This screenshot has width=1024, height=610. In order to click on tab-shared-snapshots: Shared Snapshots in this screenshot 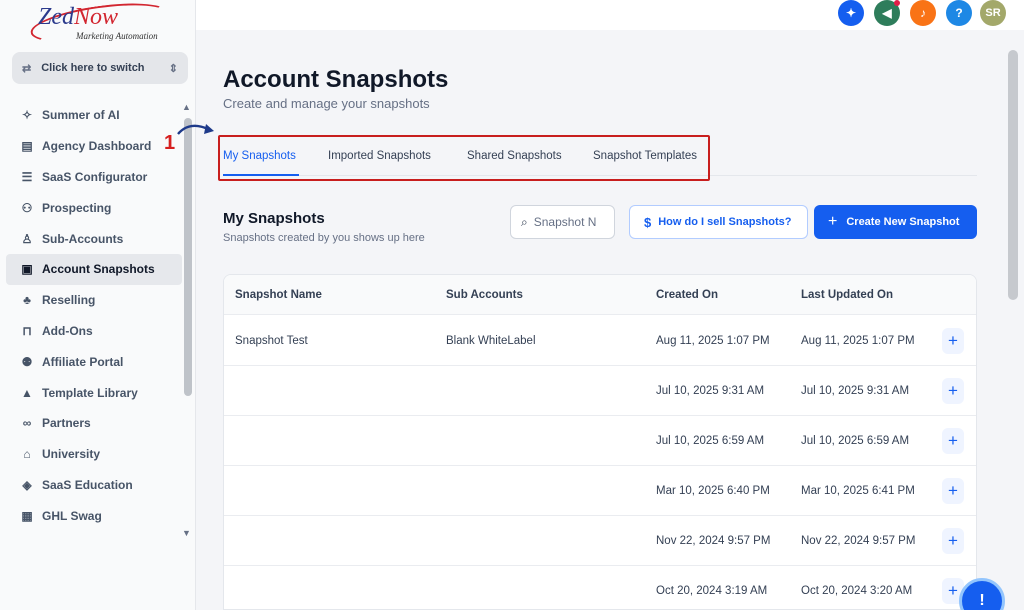, I will do `click(514, 156)`.